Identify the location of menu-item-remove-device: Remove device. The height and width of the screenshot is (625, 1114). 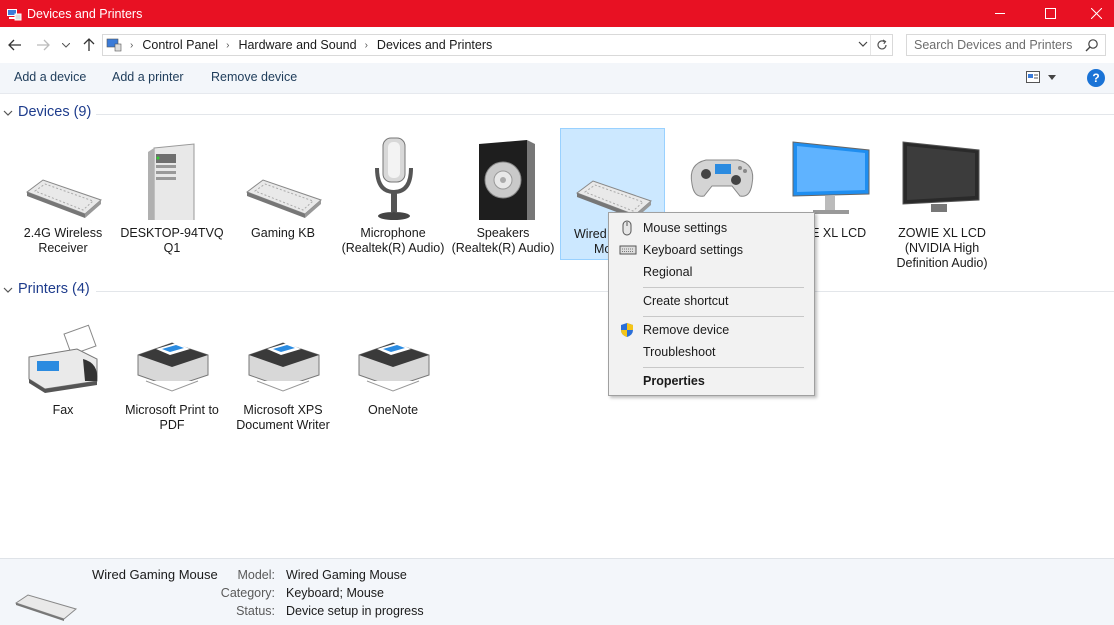
(711, 330).